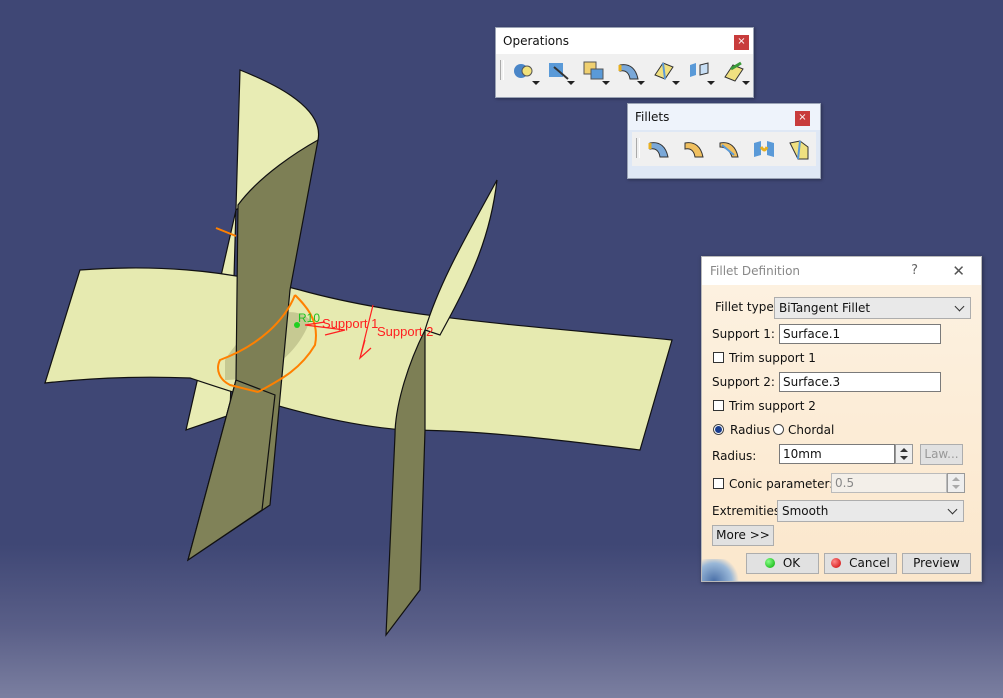  I want to click on conic-parameter-input: 0.5, so click(889, 483).